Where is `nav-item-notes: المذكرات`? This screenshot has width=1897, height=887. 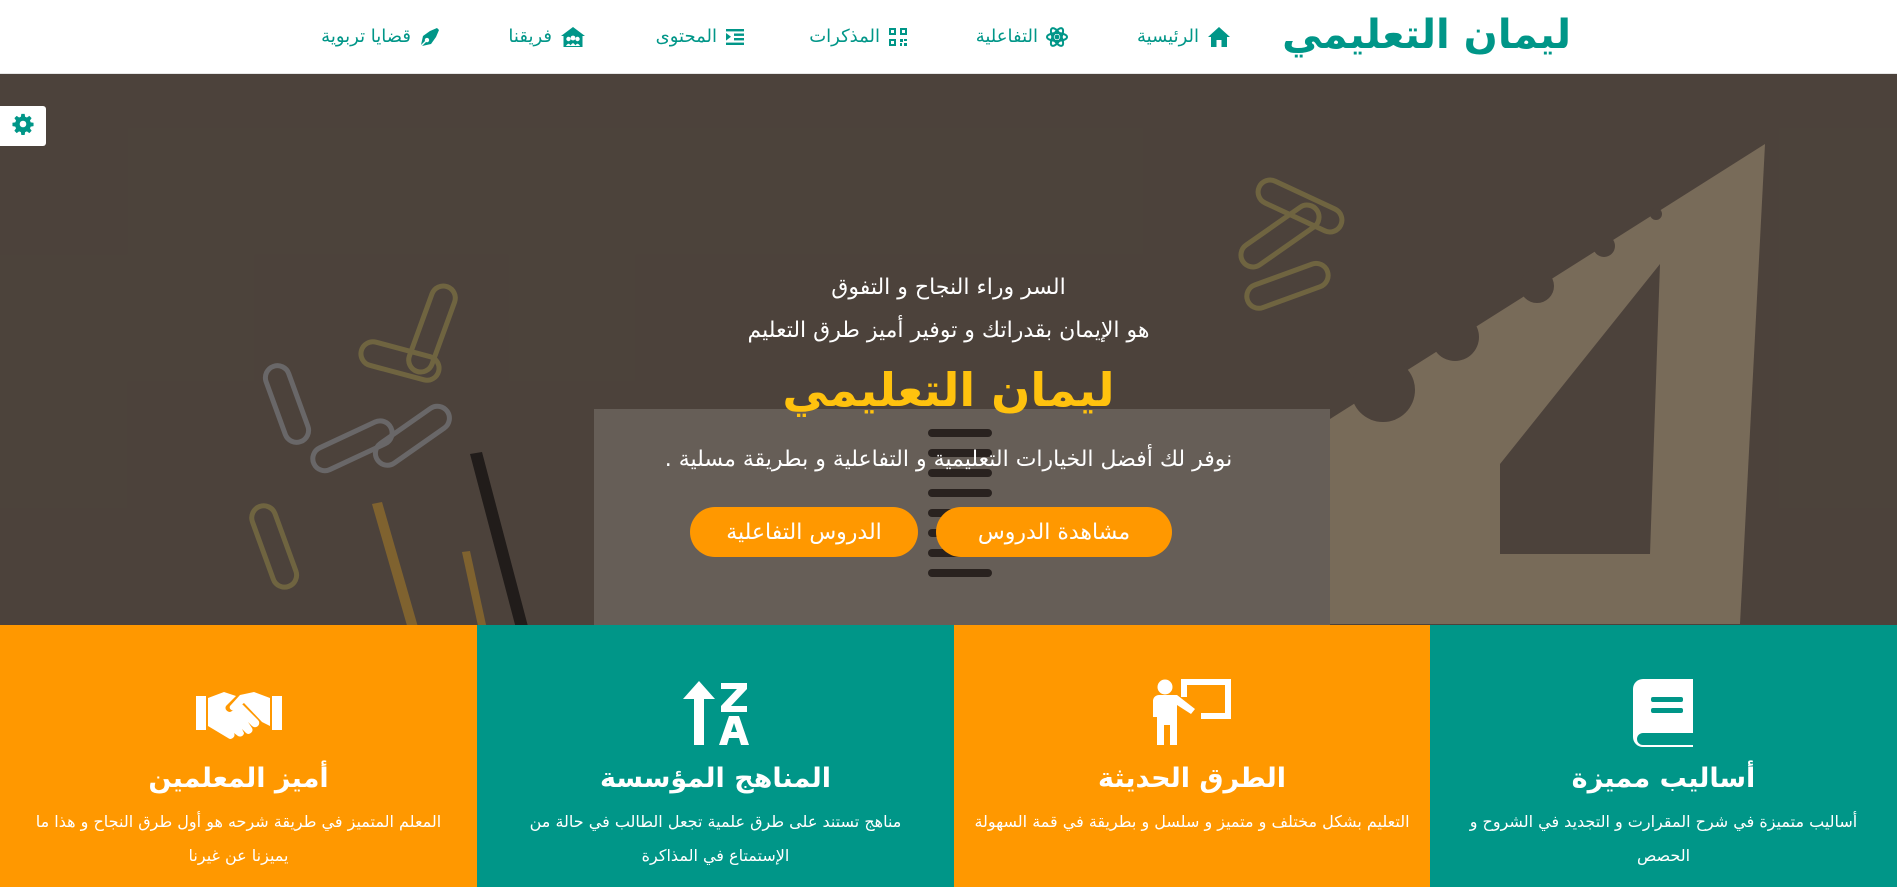
nav-item-notes: المذكرات is located at coordinates (858, 37).